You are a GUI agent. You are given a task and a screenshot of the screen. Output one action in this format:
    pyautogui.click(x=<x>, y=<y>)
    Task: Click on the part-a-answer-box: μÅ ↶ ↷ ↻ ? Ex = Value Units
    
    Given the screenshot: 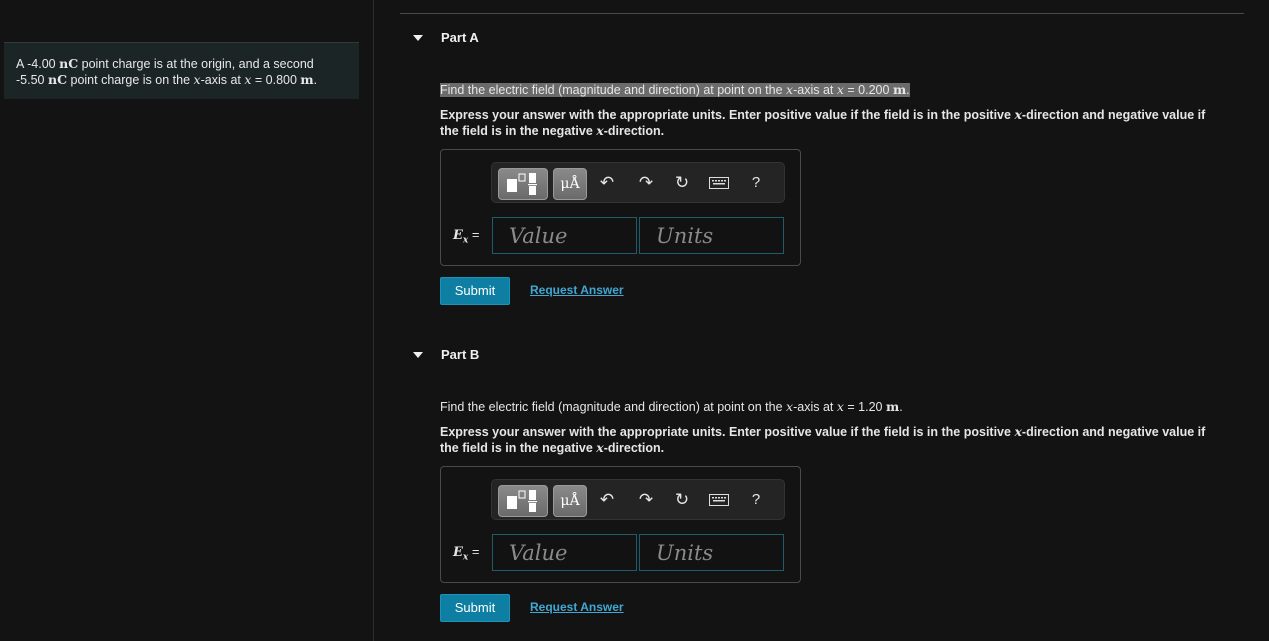 What is the action you would take?
    pyautogui.click(x=620, y=207)
    